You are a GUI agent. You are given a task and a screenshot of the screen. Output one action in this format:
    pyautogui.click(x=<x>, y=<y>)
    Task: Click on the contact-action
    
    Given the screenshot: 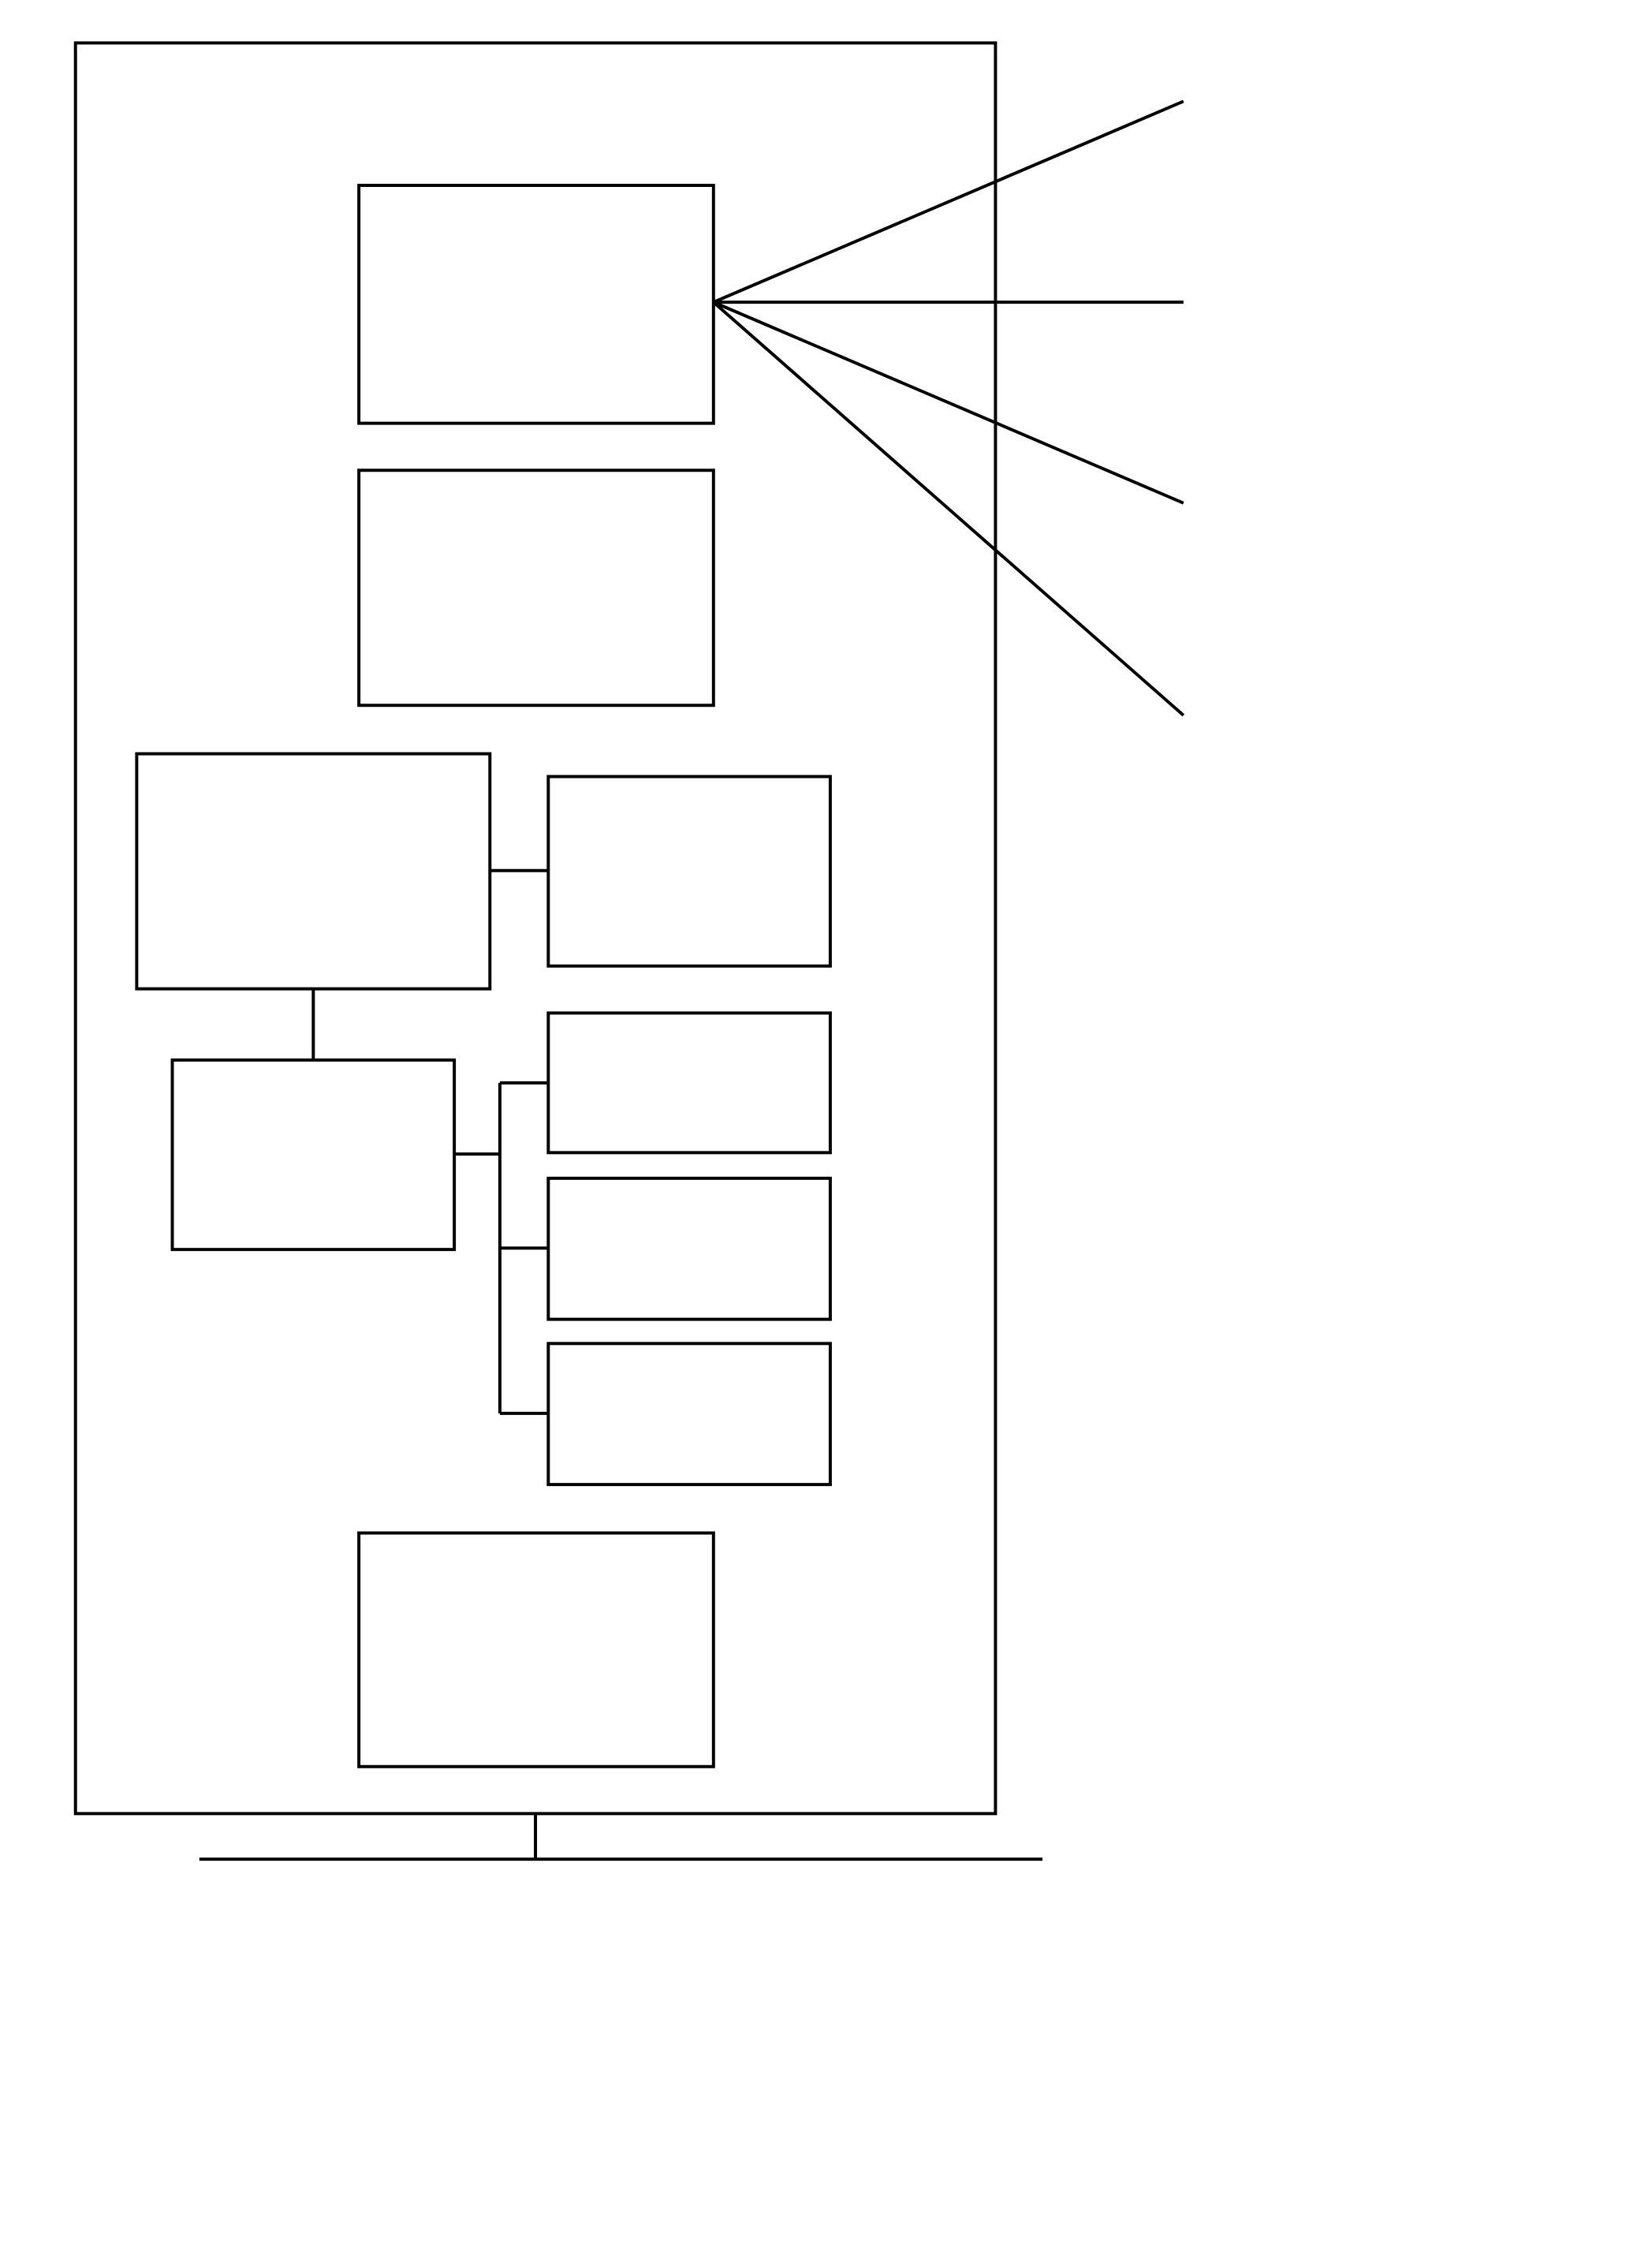 What is the action you would take?
    pyautogui.click(x=689, y=1083)
    